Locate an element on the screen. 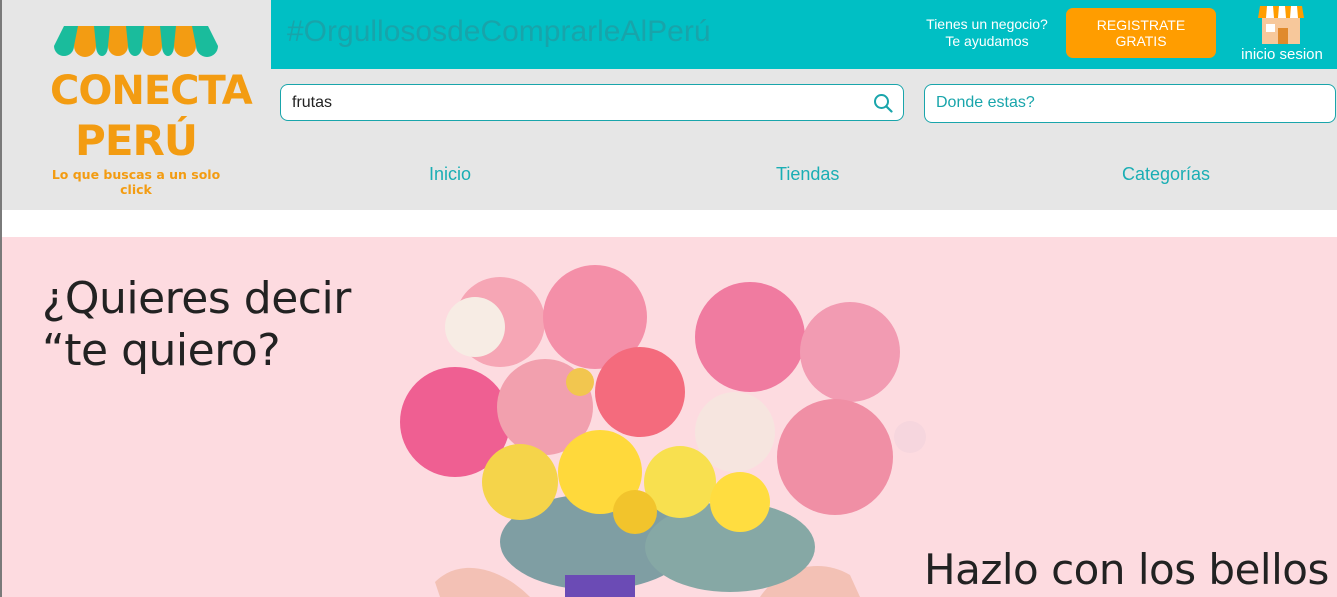 The image size is (1337, 597). nav-tiendas: Tiendas is located at coordinates (807, 174).